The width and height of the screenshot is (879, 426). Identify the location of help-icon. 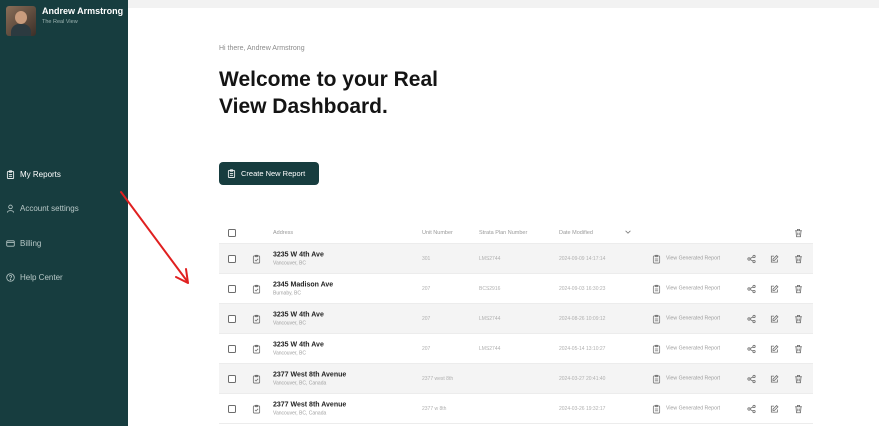
(10, 277).